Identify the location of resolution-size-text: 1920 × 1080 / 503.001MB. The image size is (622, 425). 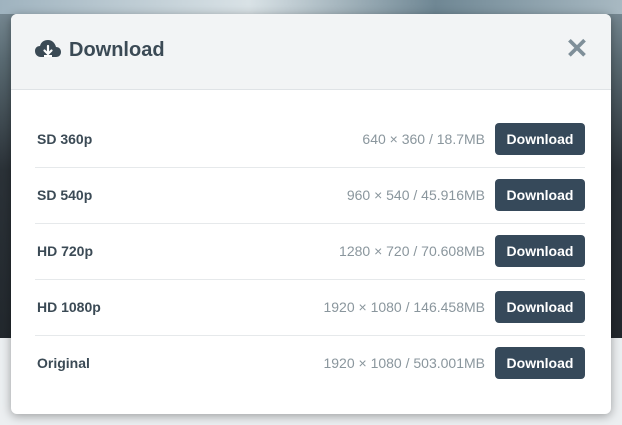
(404, 363).